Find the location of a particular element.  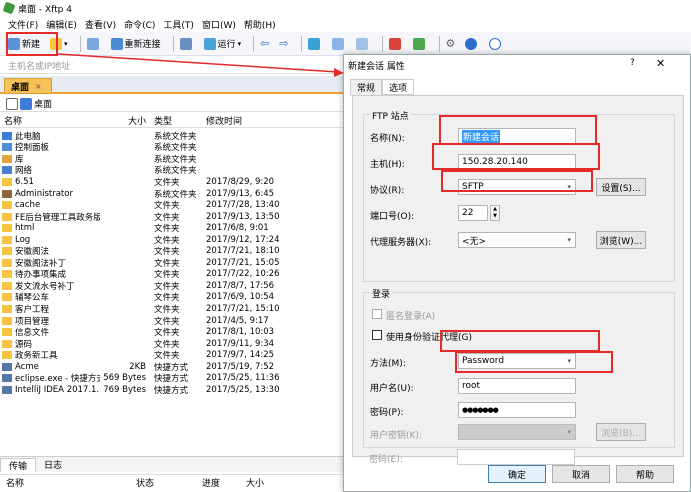

annotation-arrow is located at coordinates (200, 65).